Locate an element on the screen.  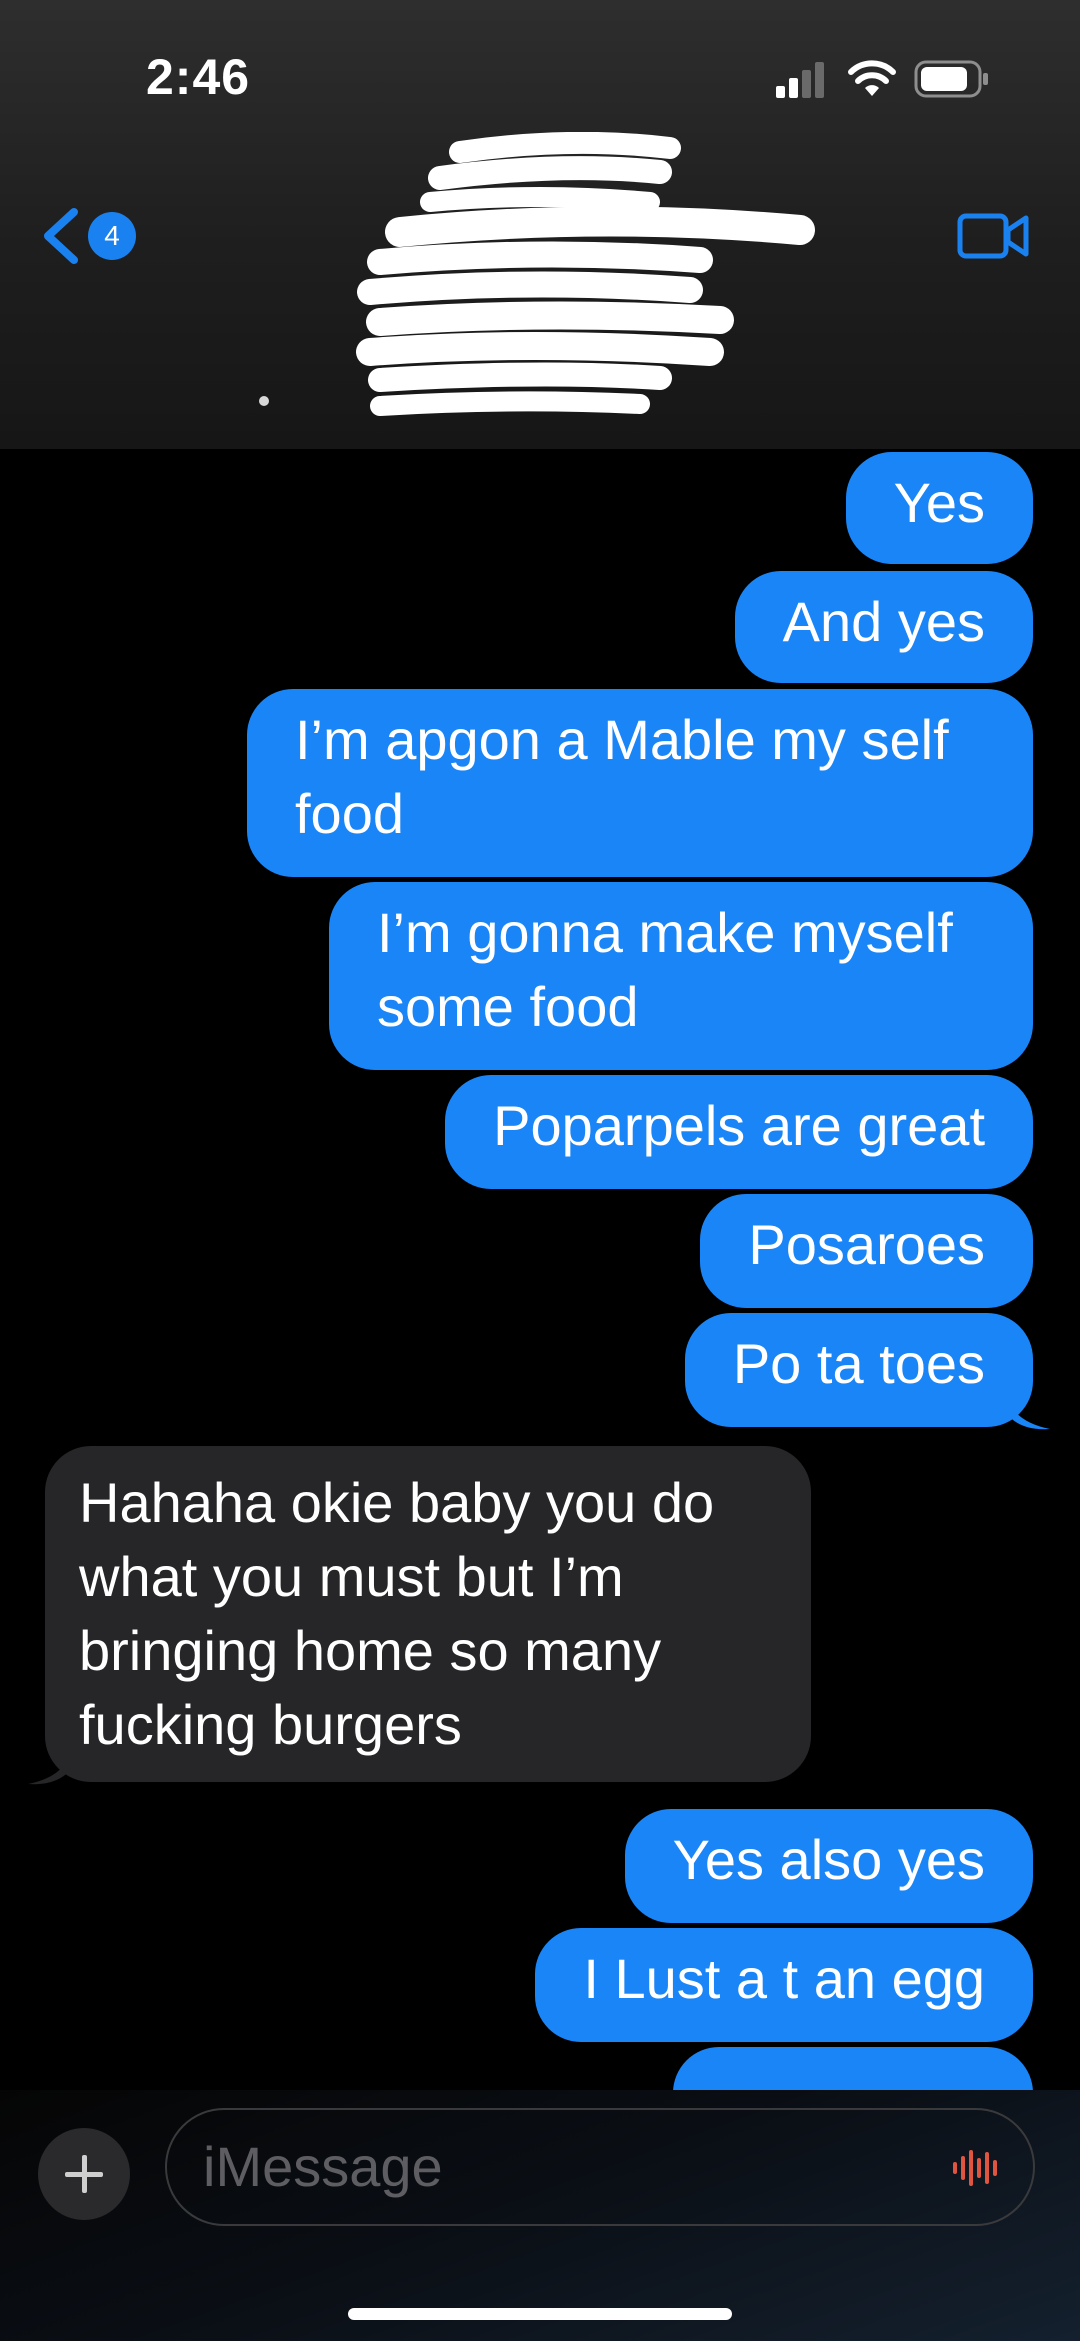
message-bubble-sent: I Lust a t an egg is located at coordinates (784, 1985).